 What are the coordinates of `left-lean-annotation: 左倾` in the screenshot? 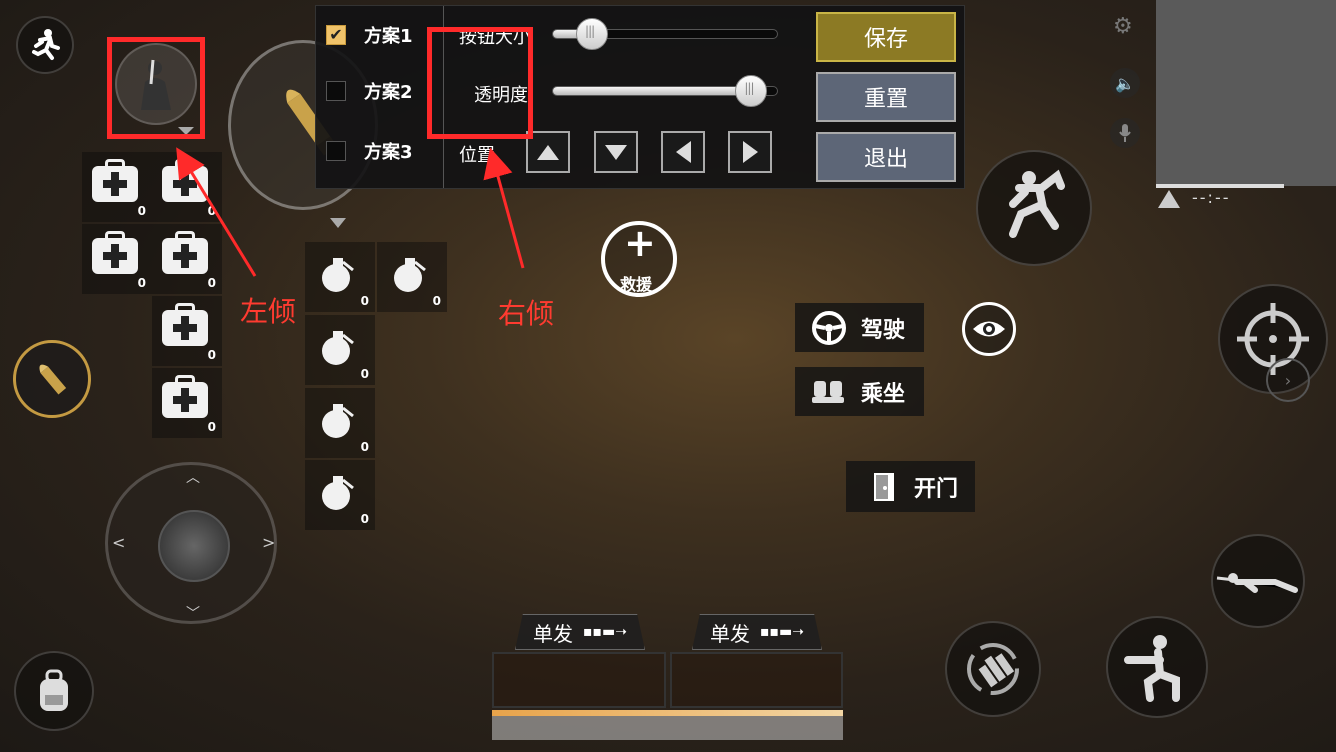 It's located at (268, 311).